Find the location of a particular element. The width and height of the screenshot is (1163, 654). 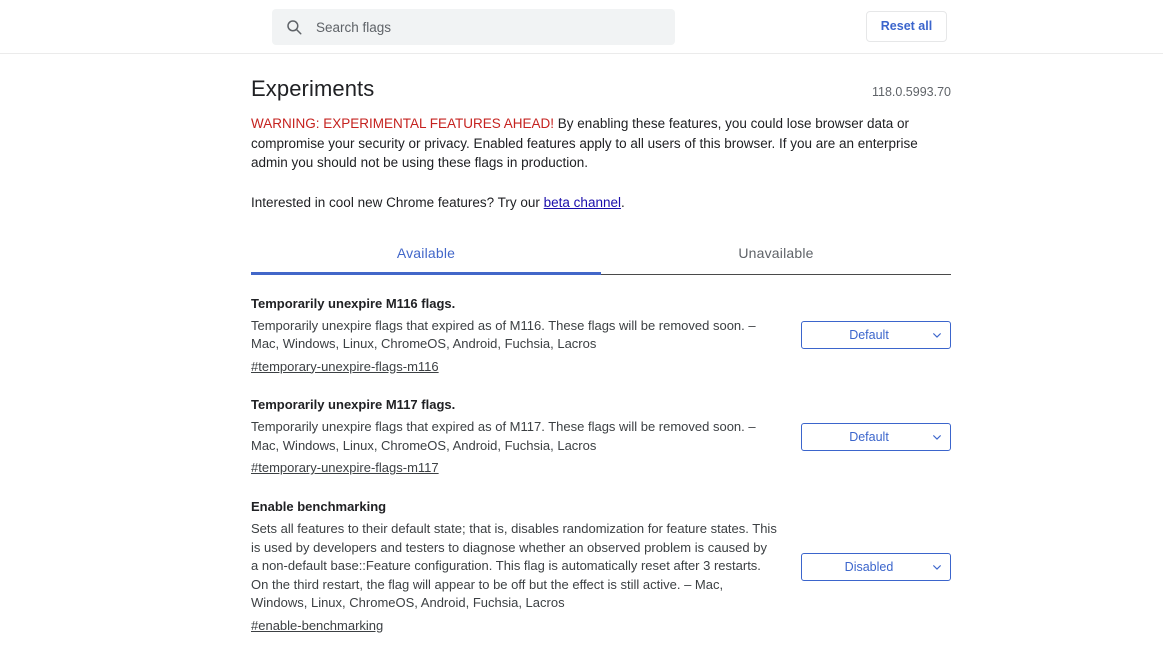

title-row: Experiments 118.0.5993.70 is located at coordinates (601, 79).